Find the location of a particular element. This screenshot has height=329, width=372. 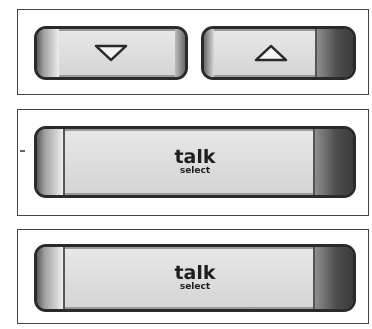

scroll-down-button is located at coordinates (111, 53).